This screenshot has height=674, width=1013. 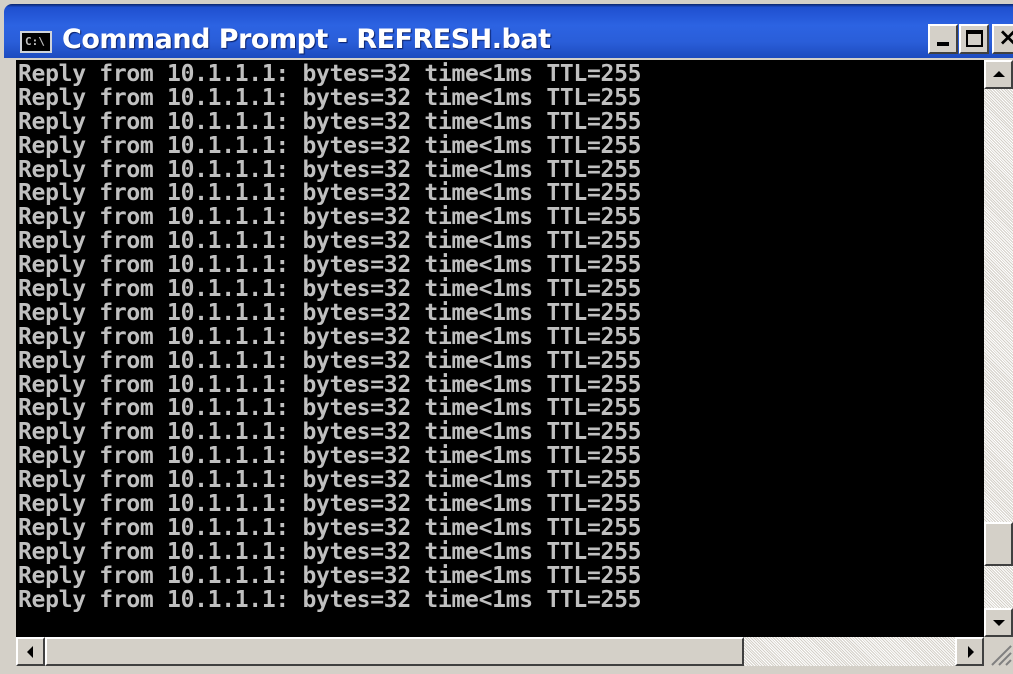 I want to click on arrow-down-icon, so click(x=999, y=623).